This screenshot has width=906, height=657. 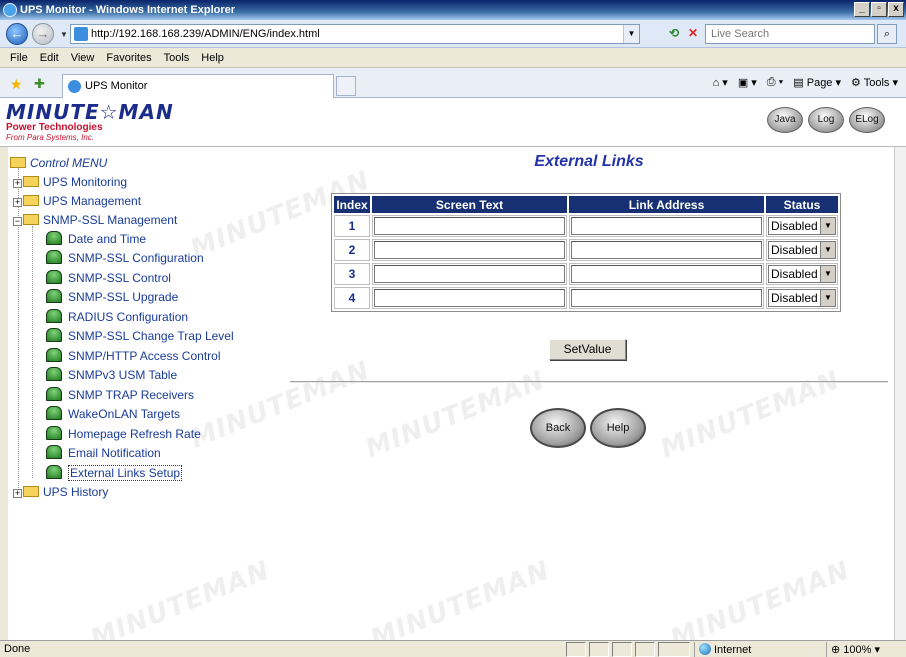 I want to click on row-index: 2, so click(x=352, y=250).